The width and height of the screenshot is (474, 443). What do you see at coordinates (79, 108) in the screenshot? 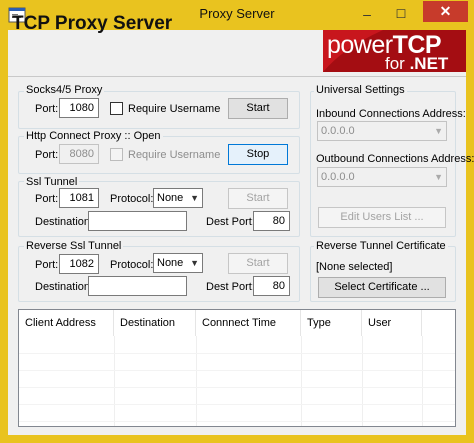
I see `socks-port-input: 1080` at bounding box center [79, 108].